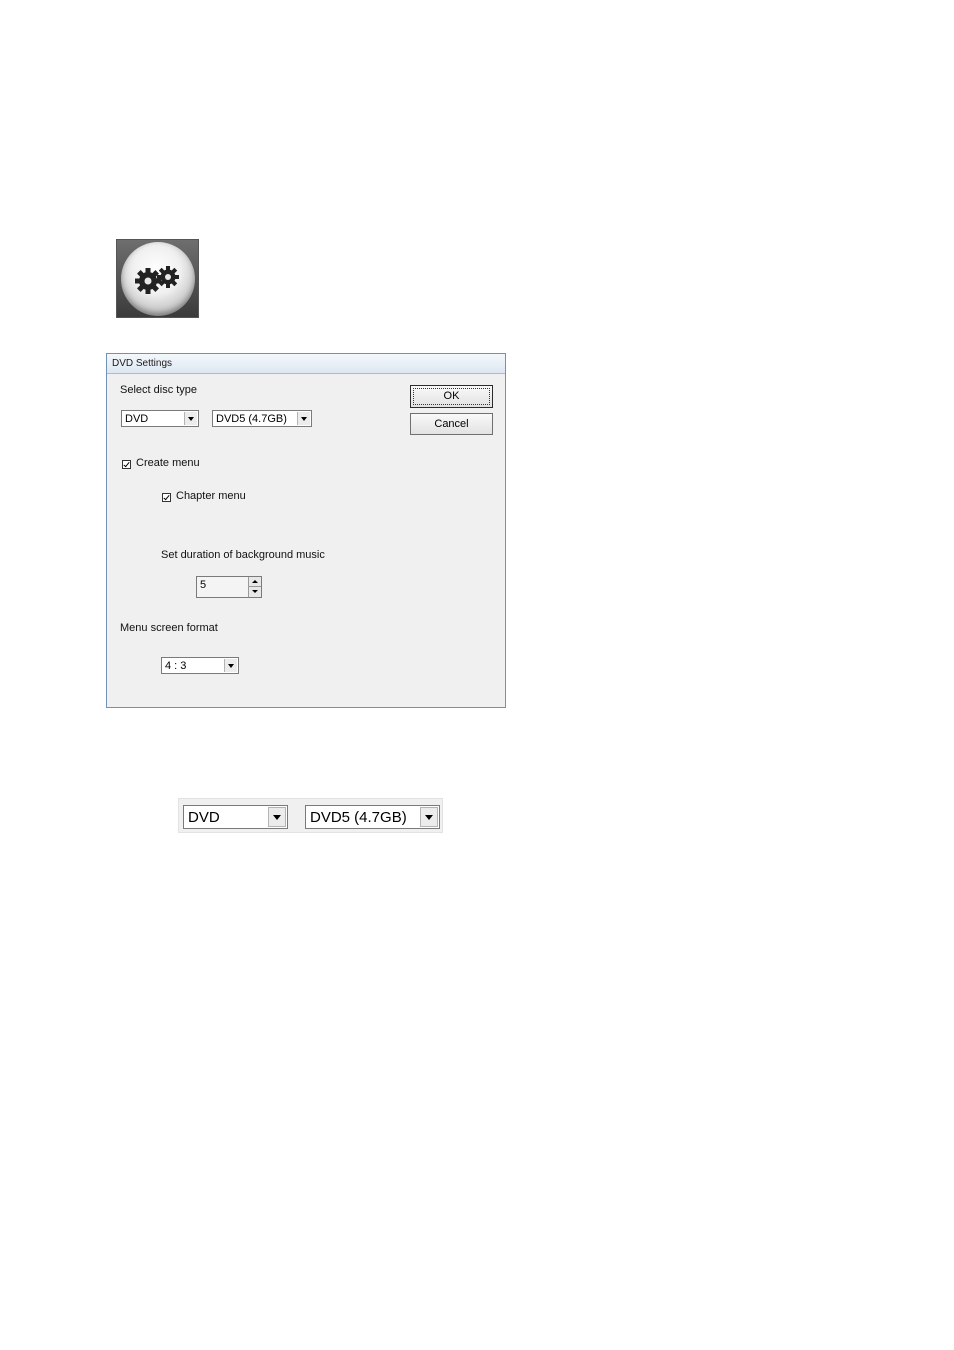 The image size is (954, 1350). I want to click on cancel-button-label: Cancel, so click(451, 424).